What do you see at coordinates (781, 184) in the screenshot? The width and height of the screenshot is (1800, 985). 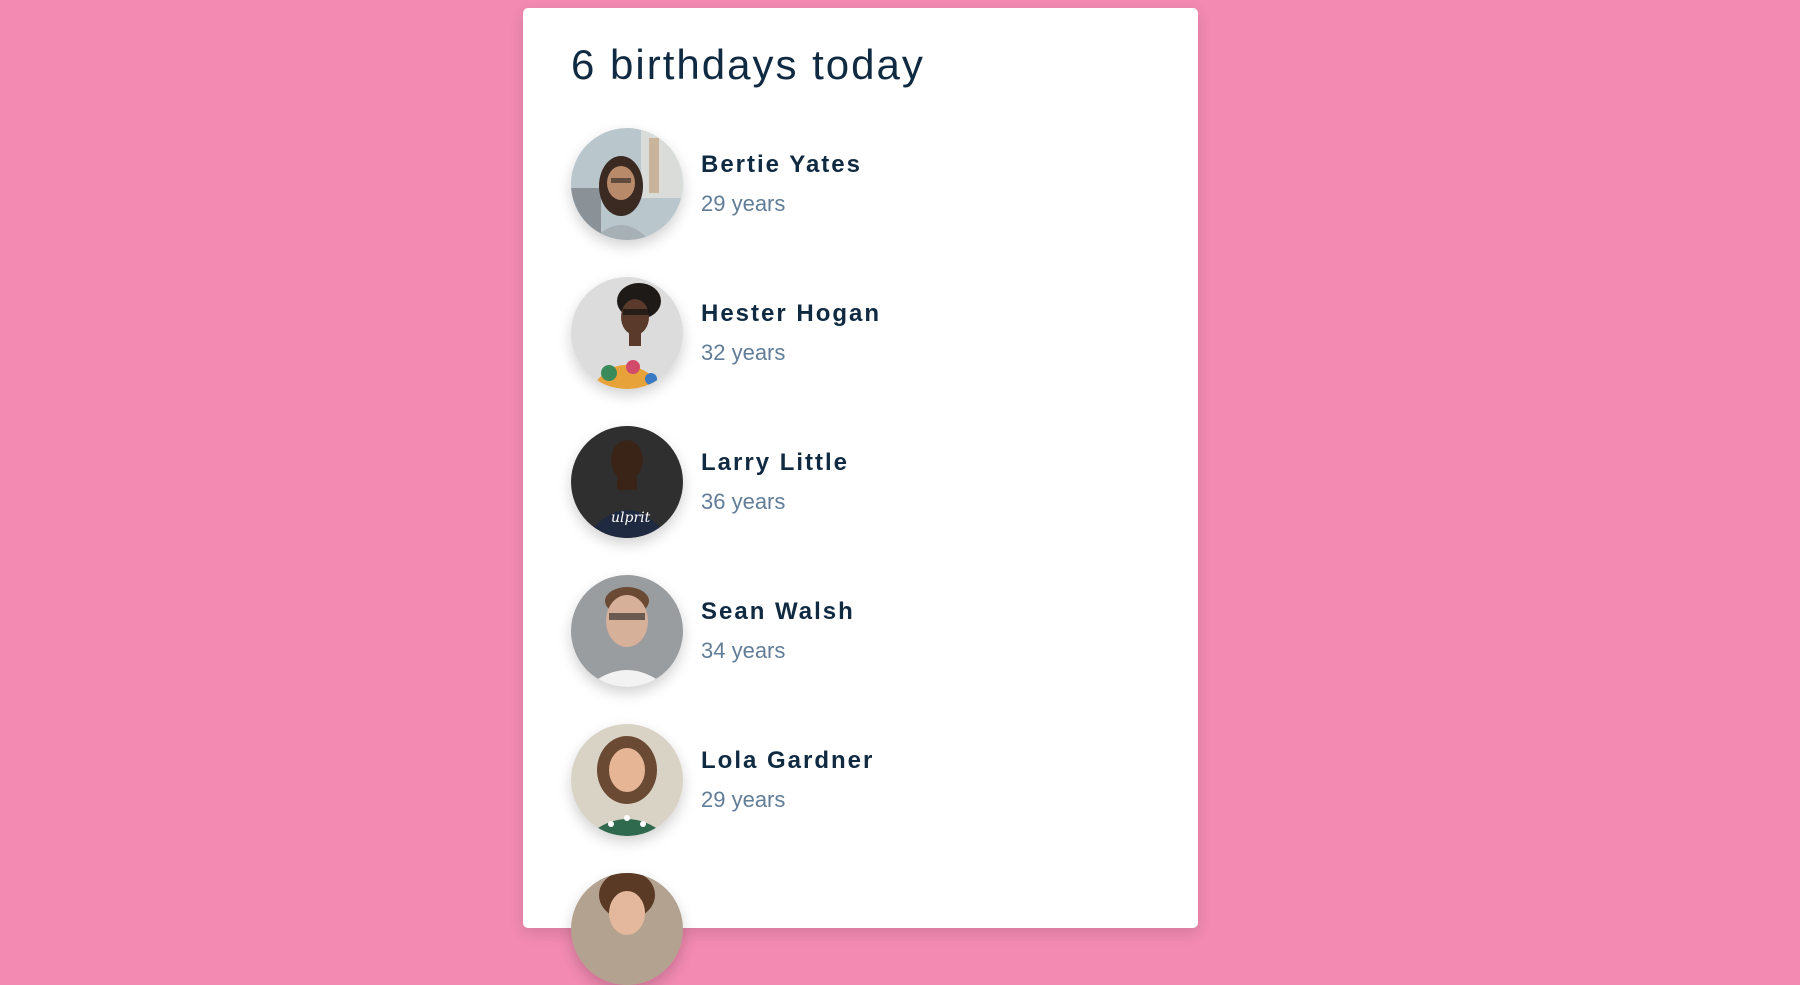 I see `person-info: Bertie Yates 29 years` at bounding box center [781, 184].